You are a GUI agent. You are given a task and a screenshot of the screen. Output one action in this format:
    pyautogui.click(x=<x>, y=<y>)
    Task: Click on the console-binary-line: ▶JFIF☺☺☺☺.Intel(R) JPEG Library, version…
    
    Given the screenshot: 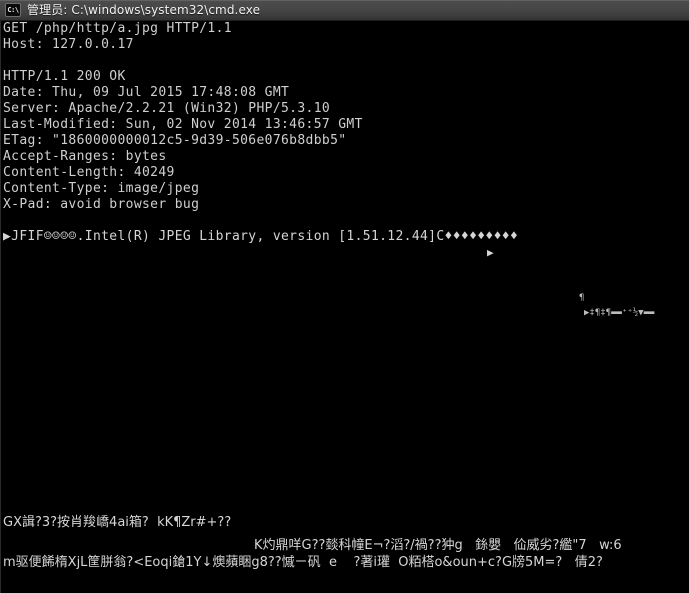 What is the action you would take?
    pyautogui.click(x=261, y=236)
    